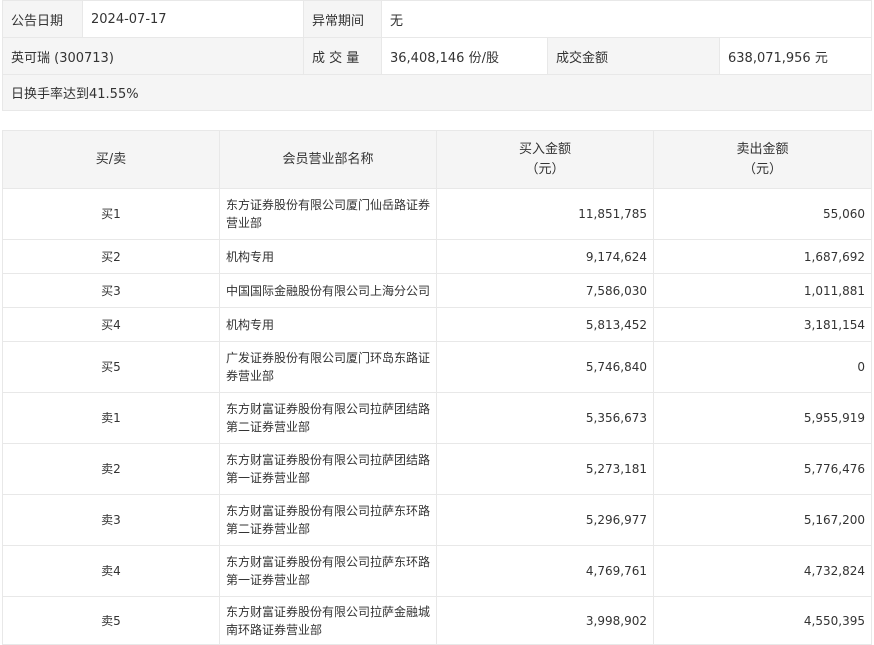 The image size is (874, 645). Describe the element at coordinates (153, 56) in the screenshot. I see `stock-name: 英可瑞 (300713)` at that location.